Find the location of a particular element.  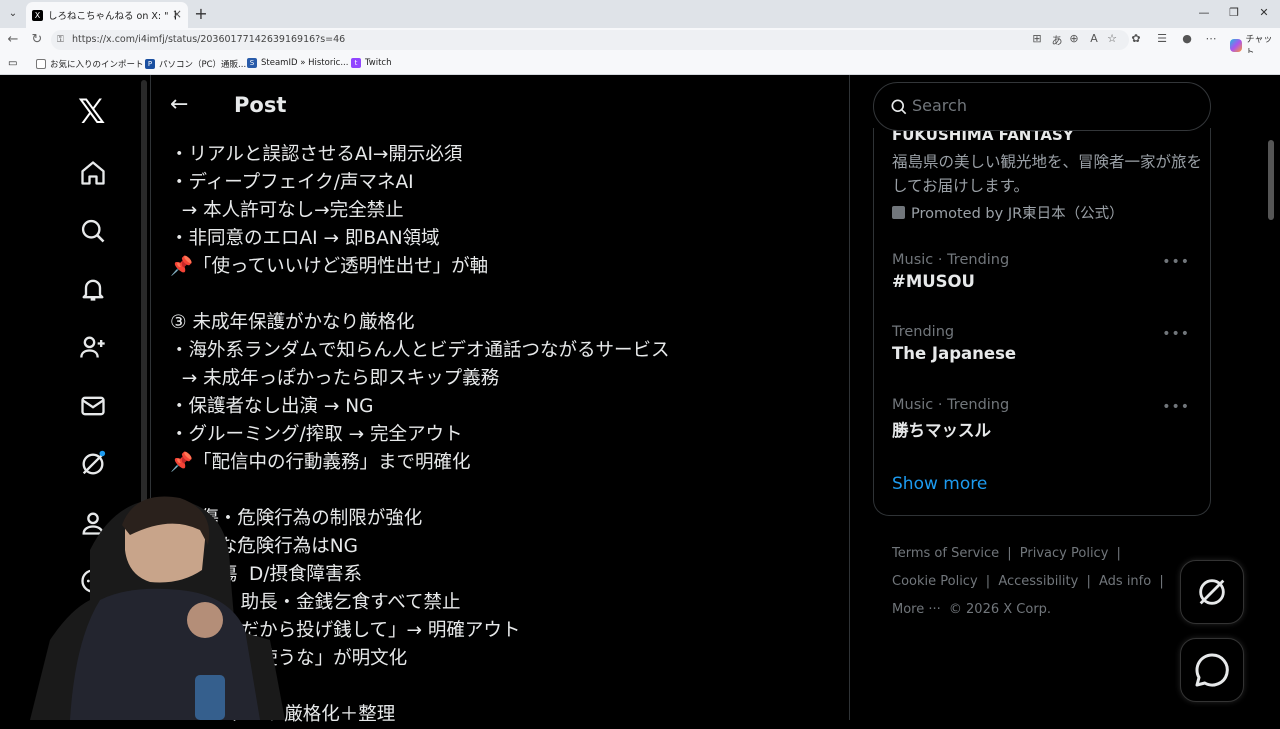

grok-fab-button is located at coordinates (1212, 592).